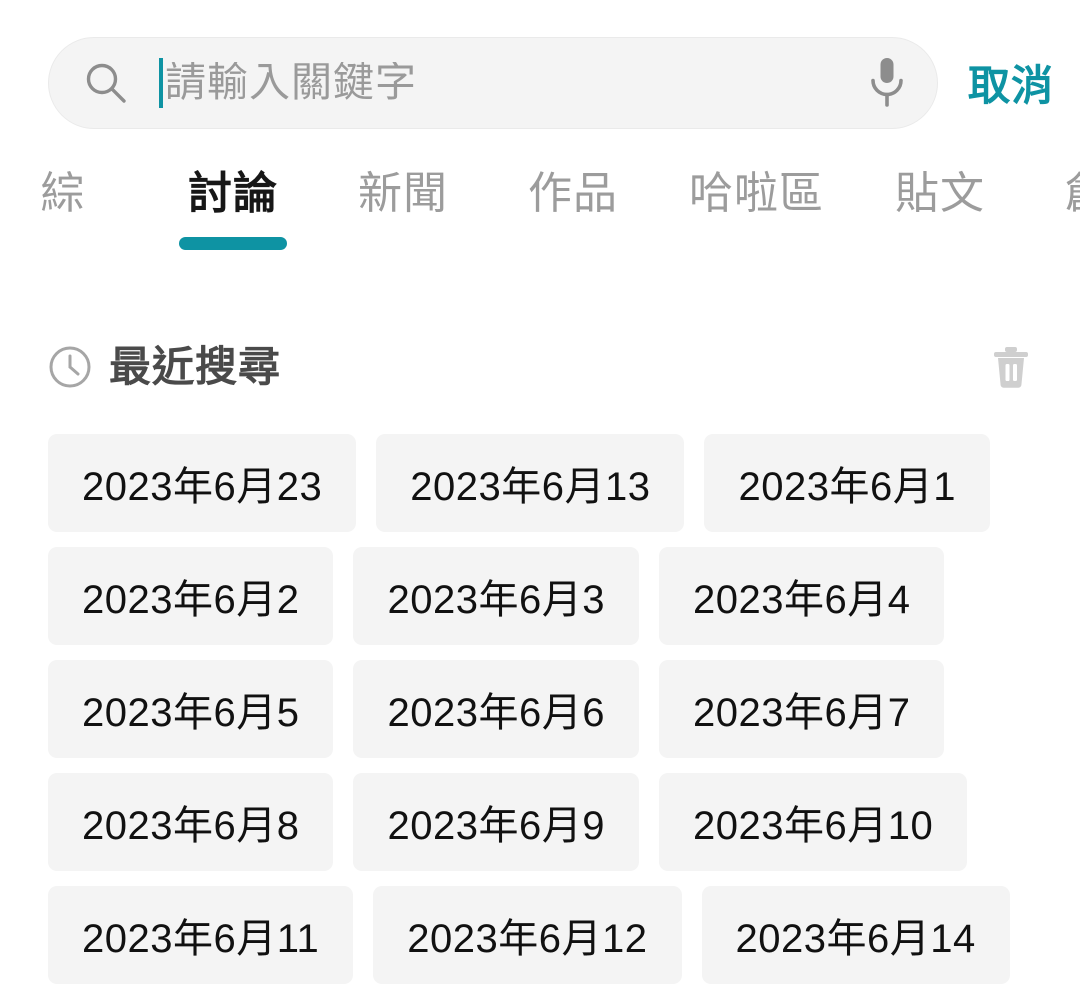  I want to click on chip-row: 2023年6月2 2023年6月3 2023年6月4, so click(543, 596).